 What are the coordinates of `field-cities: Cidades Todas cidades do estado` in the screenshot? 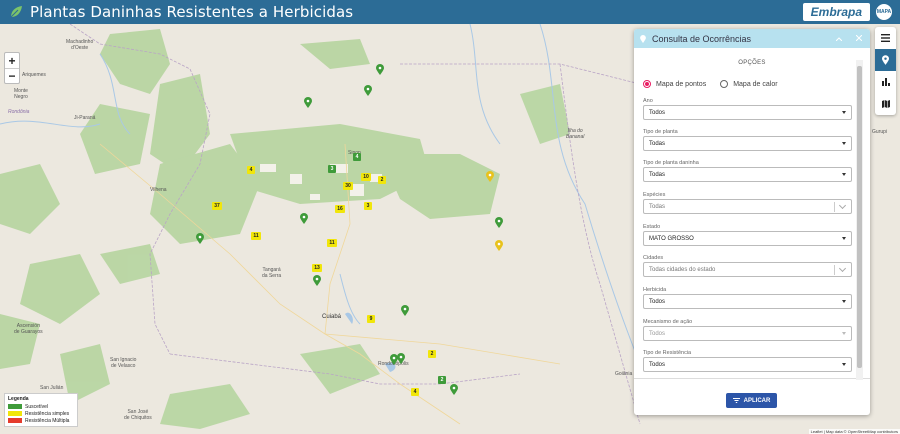 It's located at (747, 266).